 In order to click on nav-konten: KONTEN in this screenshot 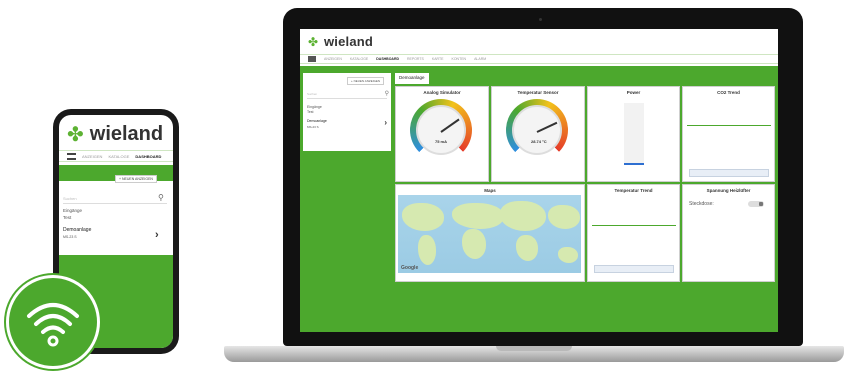, I will do `click(458, 59)`.